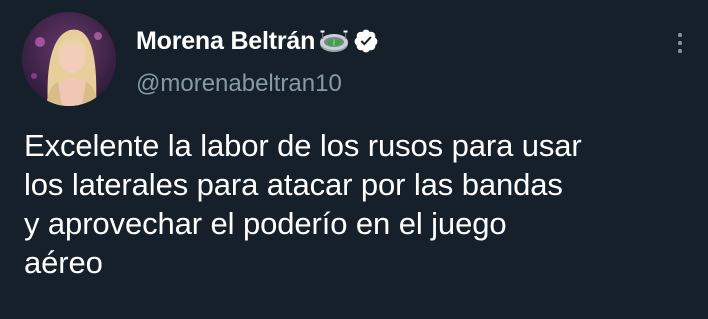  Describe the element at coordinates (69, 59) in the screenshot. I see `avatar` at that location.